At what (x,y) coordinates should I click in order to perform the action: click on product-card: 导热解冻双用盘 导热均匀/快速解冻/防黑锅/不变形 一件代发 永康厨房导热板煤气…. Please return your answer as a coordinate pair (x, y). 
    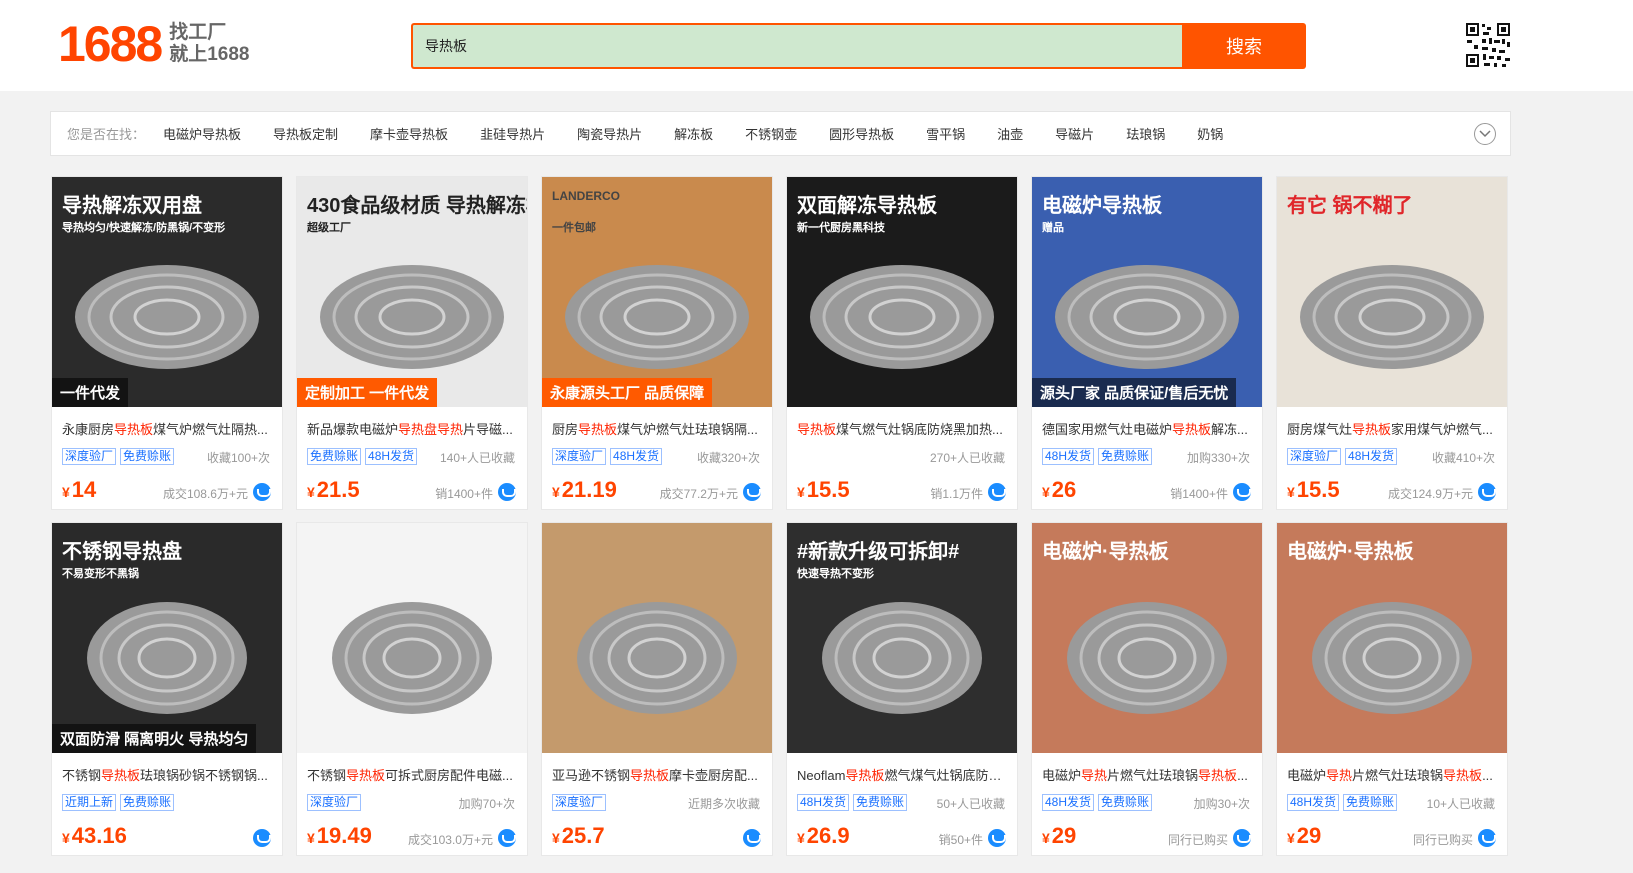
    Looking at the image, I should click on (167, 343).